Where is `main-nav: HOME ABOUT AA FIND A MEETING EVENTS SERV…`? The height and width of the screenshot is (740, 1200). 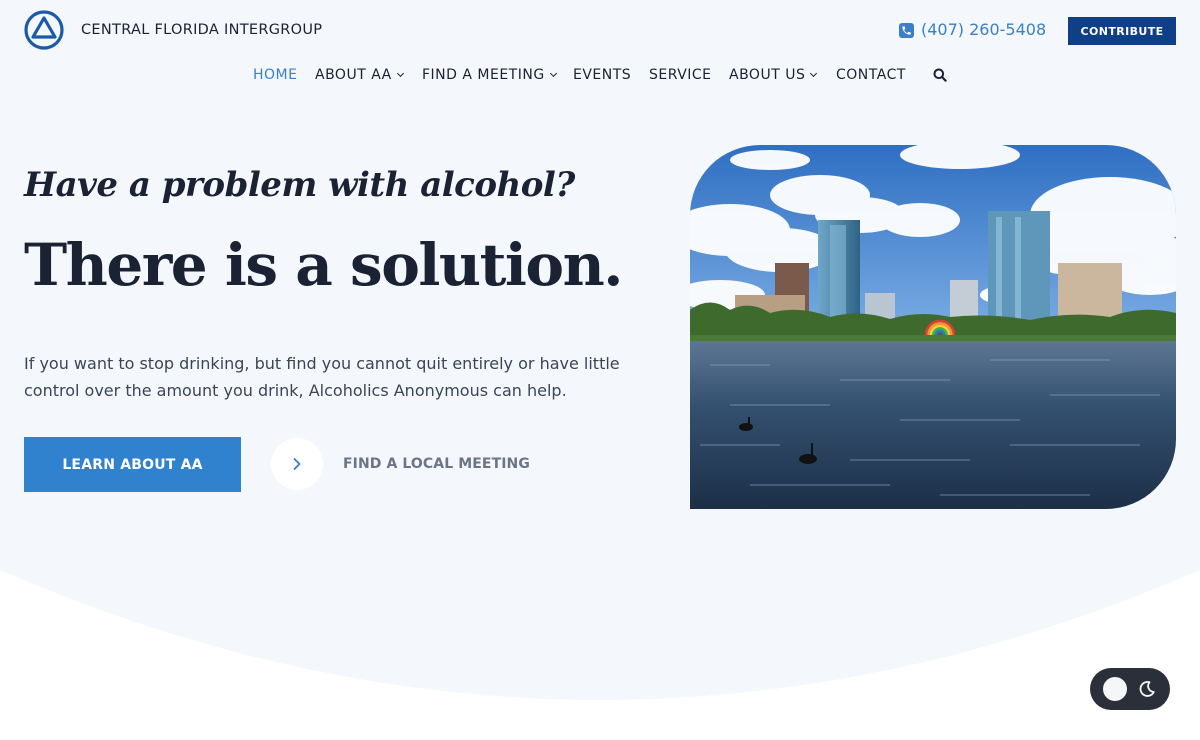 main-nav: HOME ABOUT AA FIND A MEETING EVENTS SERV… is located at coordinates (600, 76).